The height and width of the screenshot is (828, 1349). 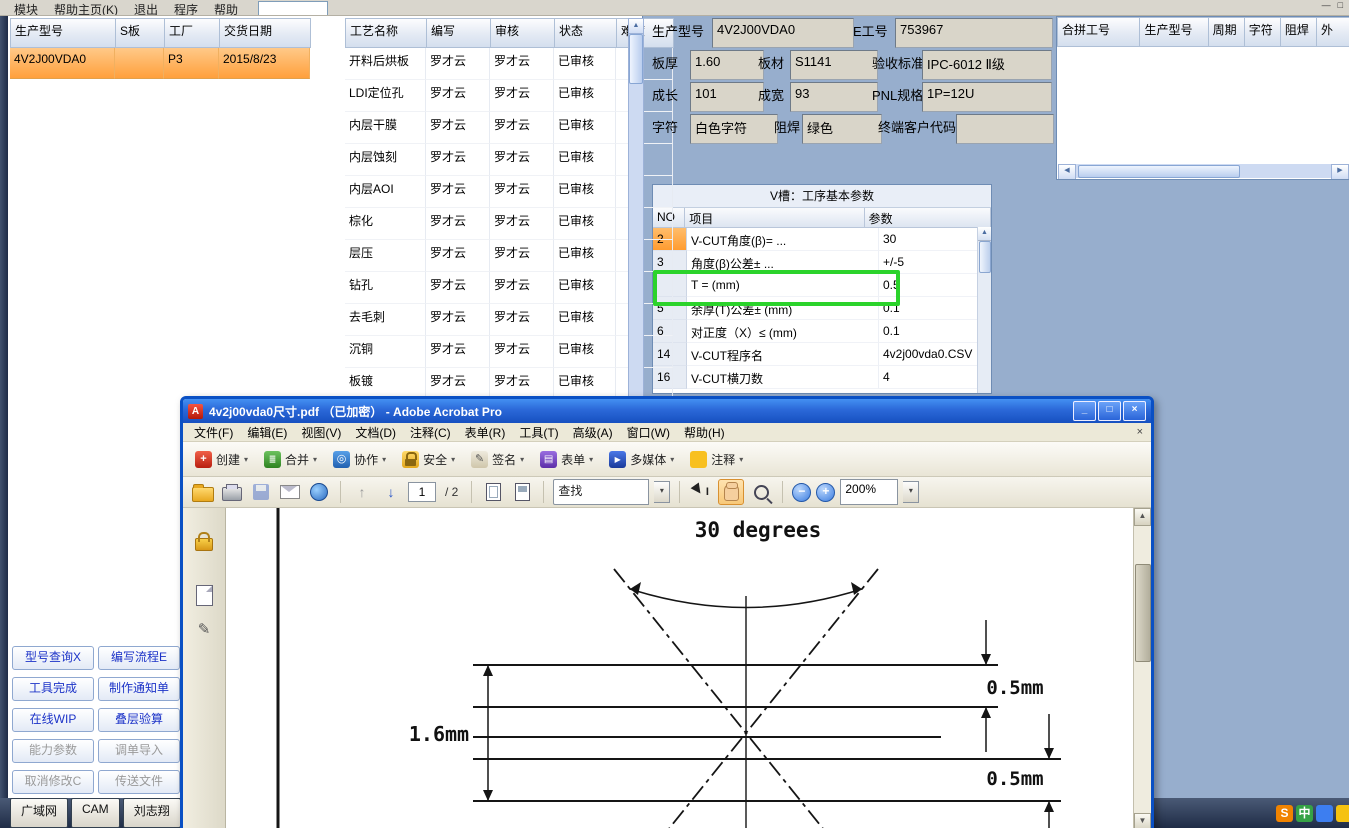 What do you see at coordinates (146, 7) in the screenshot?
I see `main-menu-item: 退出` at bounding box center [146, 7].